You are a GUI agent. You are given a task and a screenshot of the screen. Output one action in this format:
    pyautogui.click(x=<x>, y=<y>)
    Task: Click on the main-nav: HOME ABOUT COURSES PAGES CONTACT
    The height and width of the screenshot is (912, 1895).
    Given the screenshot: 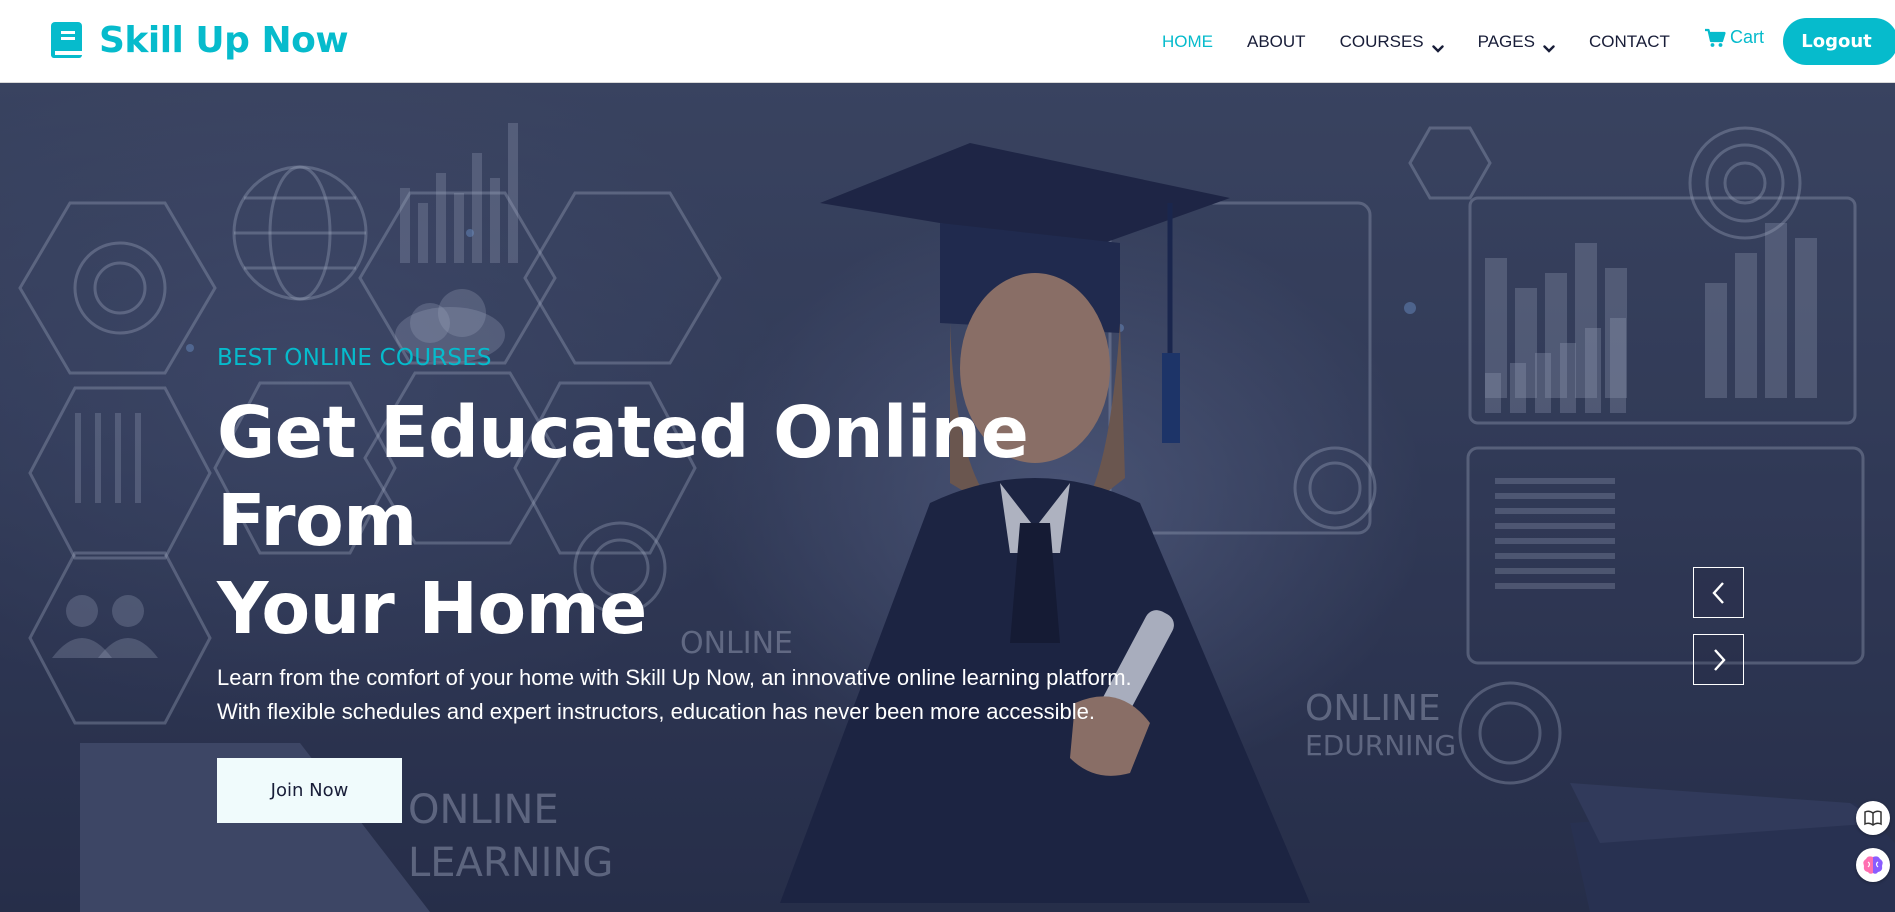 What is the action you would take?
    pyautogui.click(x=1433, y=41)
    